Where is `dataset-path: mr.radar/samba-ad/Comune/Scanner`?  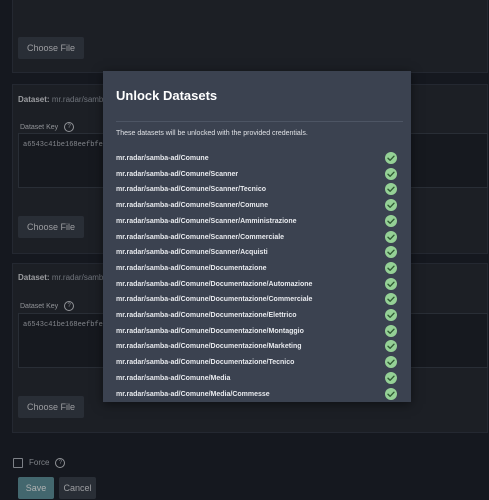
dataset-path: mr.radar/samba-ad/Comune/Scanner is located at coordinates (177, 174).